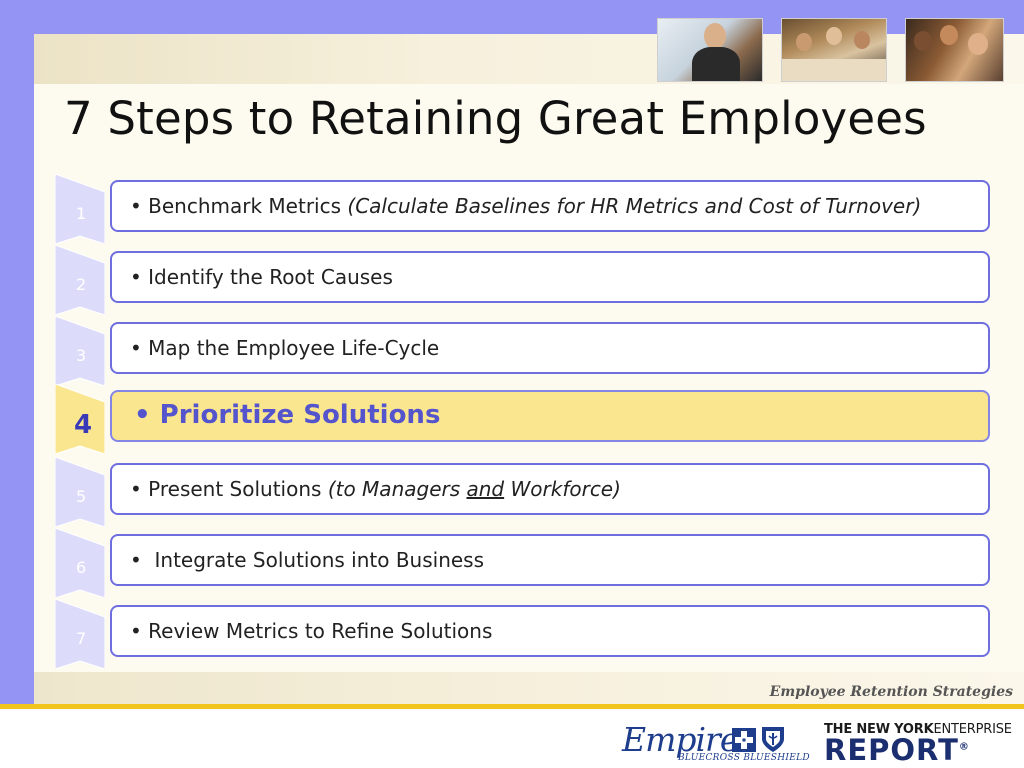  I want to click on step-text: • Review Metrics to Refine Solutions, so click(311, 631).